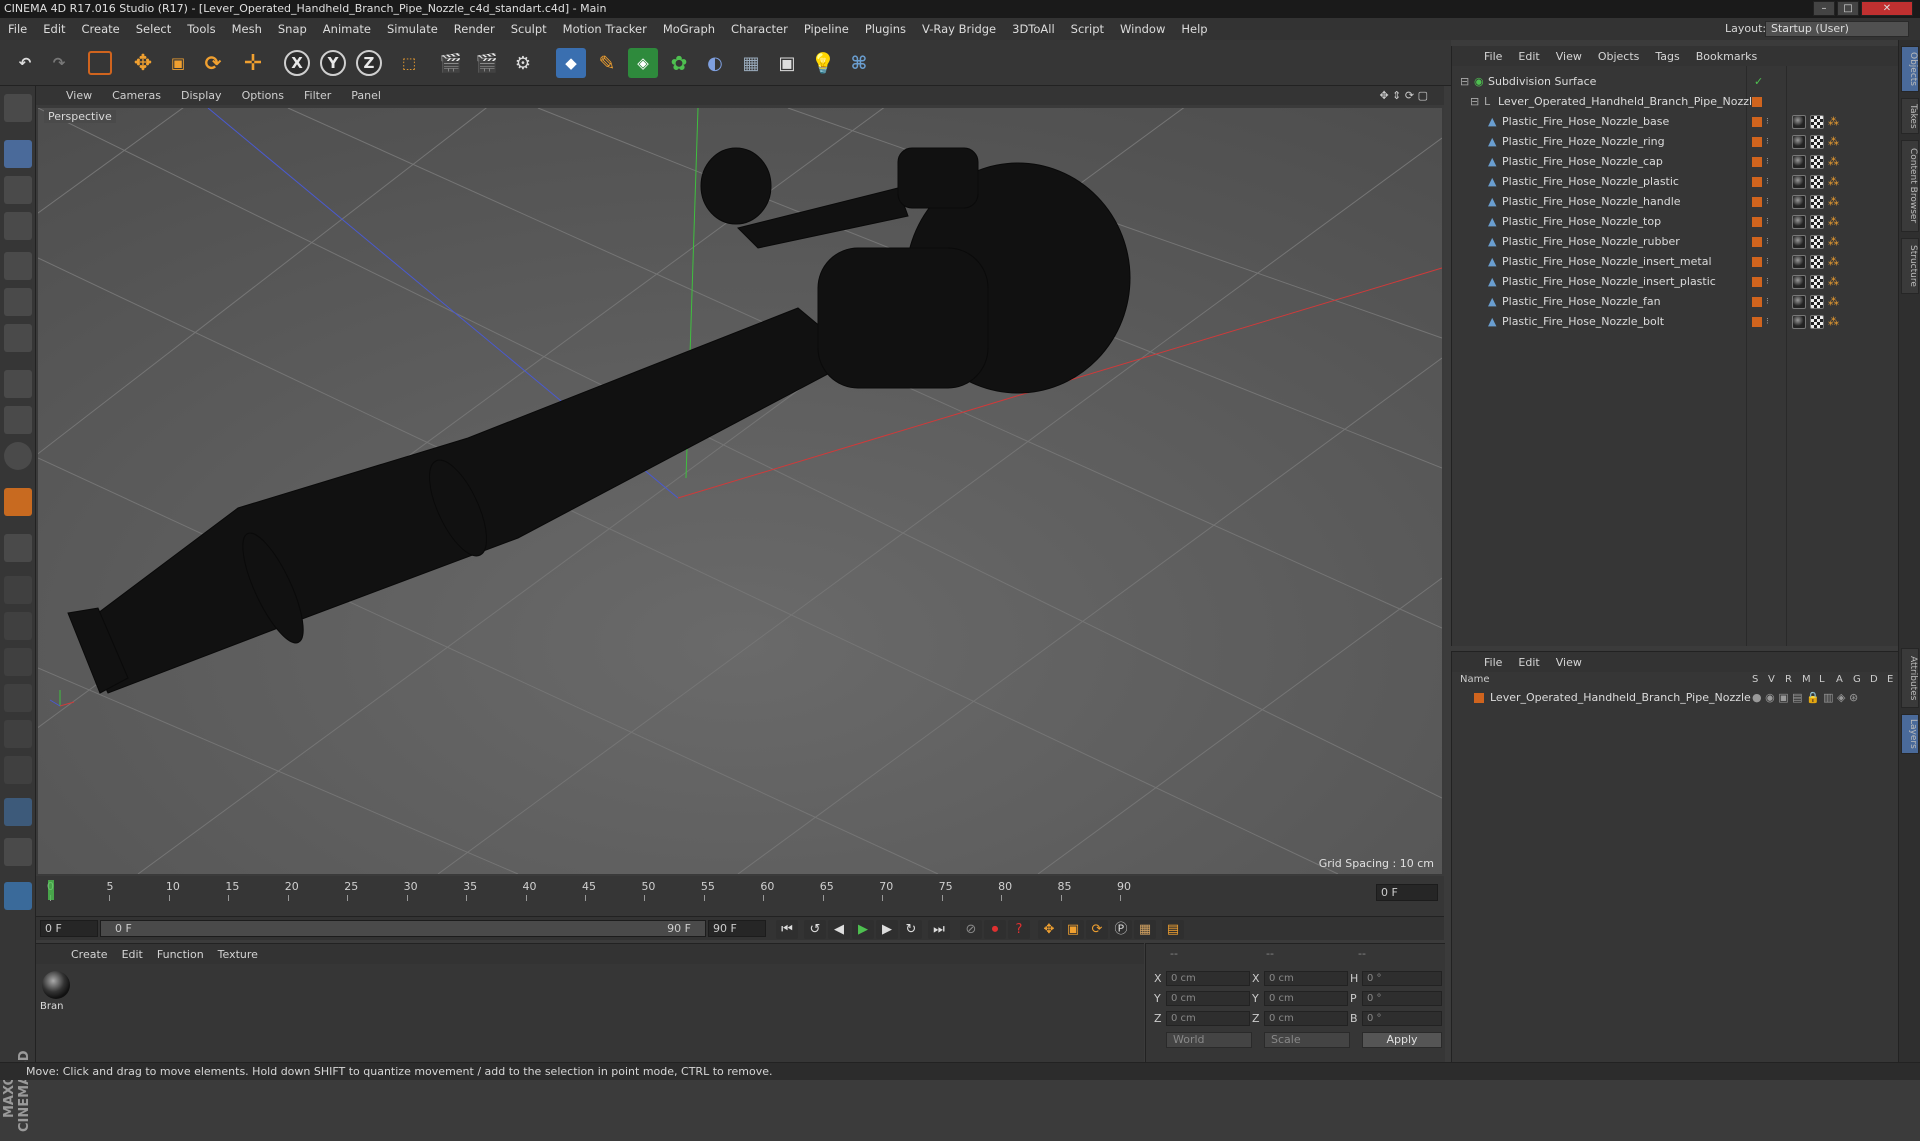 This screenshot has width=1920, height=1141. Describe the element at coordinates (1910, 266) in the screenshot. I see `tab-structure: Structure` at that location.